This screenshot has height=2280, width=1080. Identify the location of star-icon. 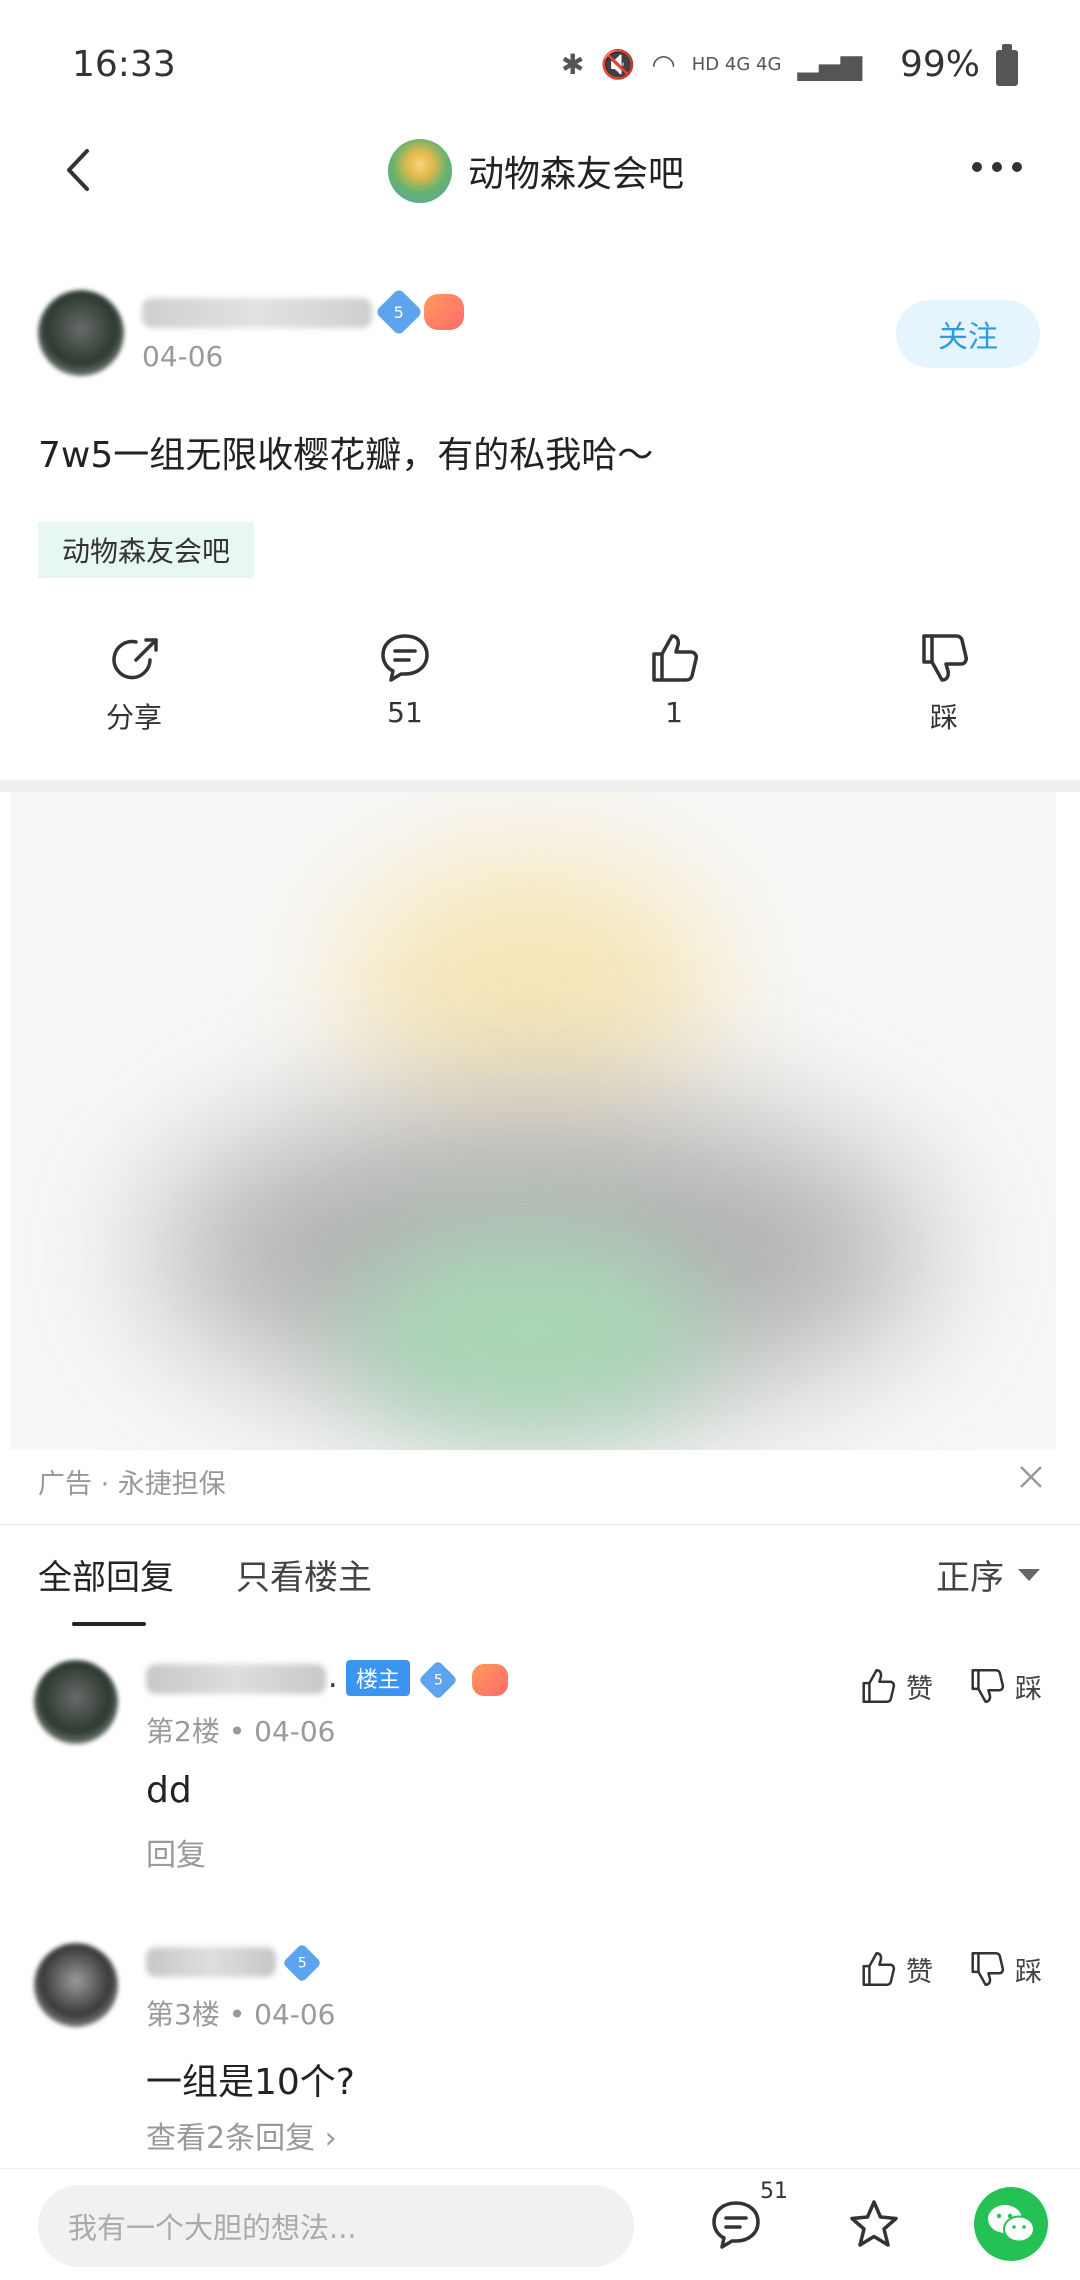
(874, 2225).